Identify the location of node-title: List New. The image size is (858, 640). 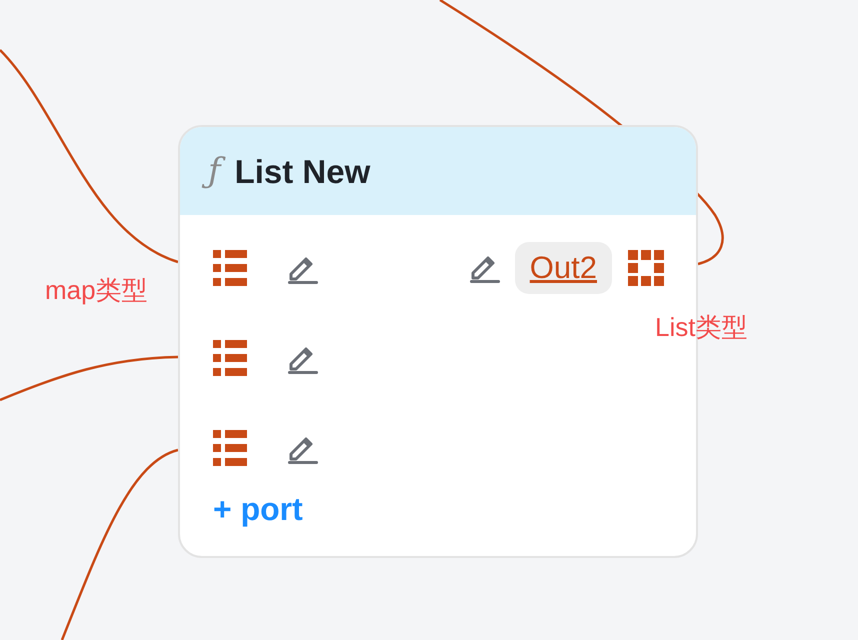
(302, 171).